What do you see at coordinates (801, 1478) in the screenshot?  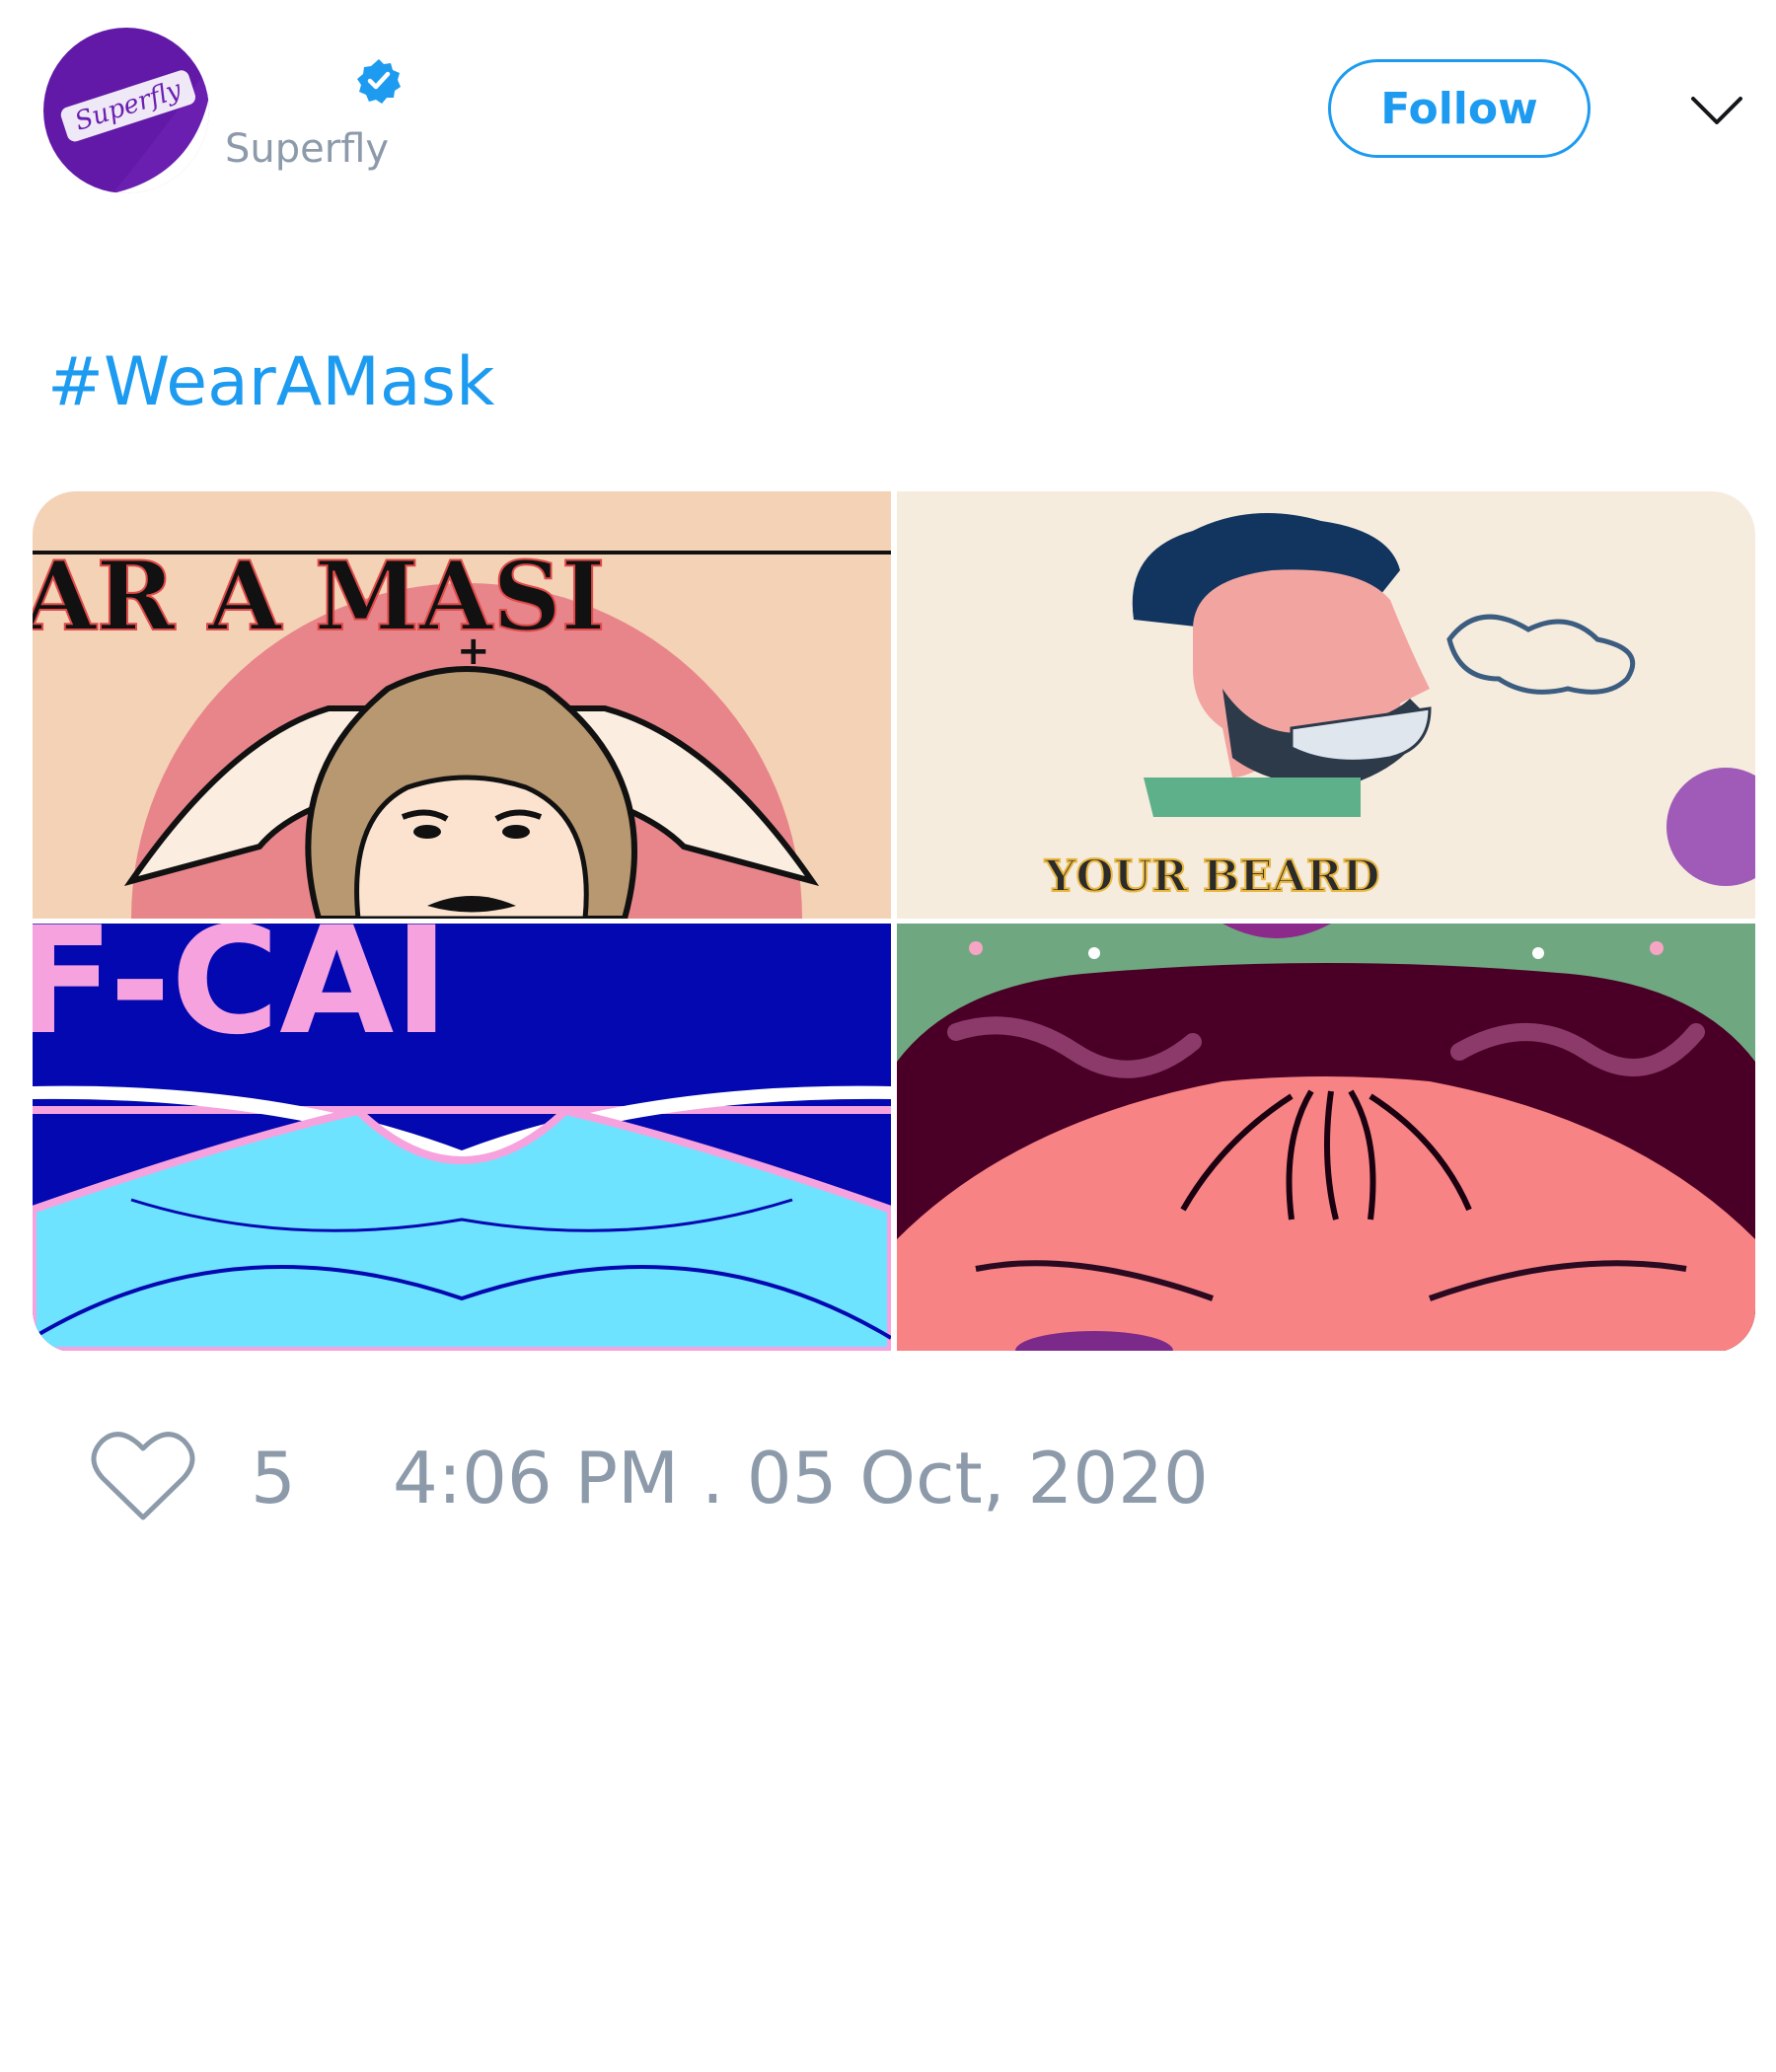 I see `tweet-timestamp: 4:06 PM . 05 Oct, 2020` at bounding box center [801, 1478].